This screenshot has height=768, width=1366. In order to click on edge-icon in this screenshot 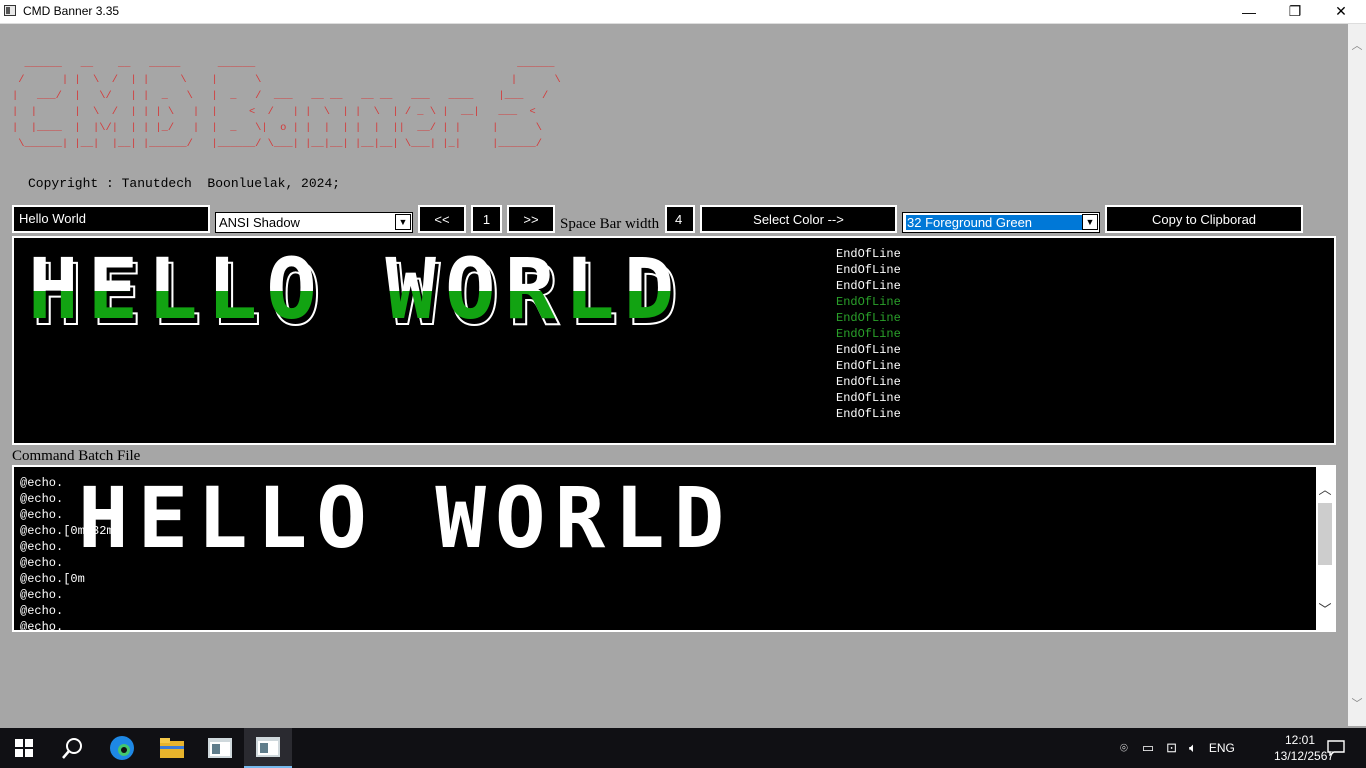, I will do `click(122, 748)`.